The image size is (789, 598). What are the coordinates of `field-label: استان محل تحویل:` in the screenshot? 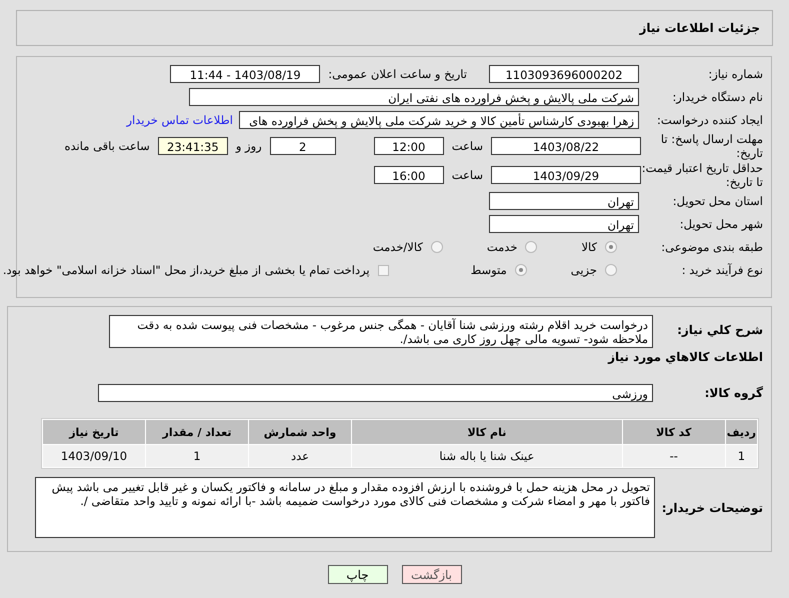 It's located at (718, 201).